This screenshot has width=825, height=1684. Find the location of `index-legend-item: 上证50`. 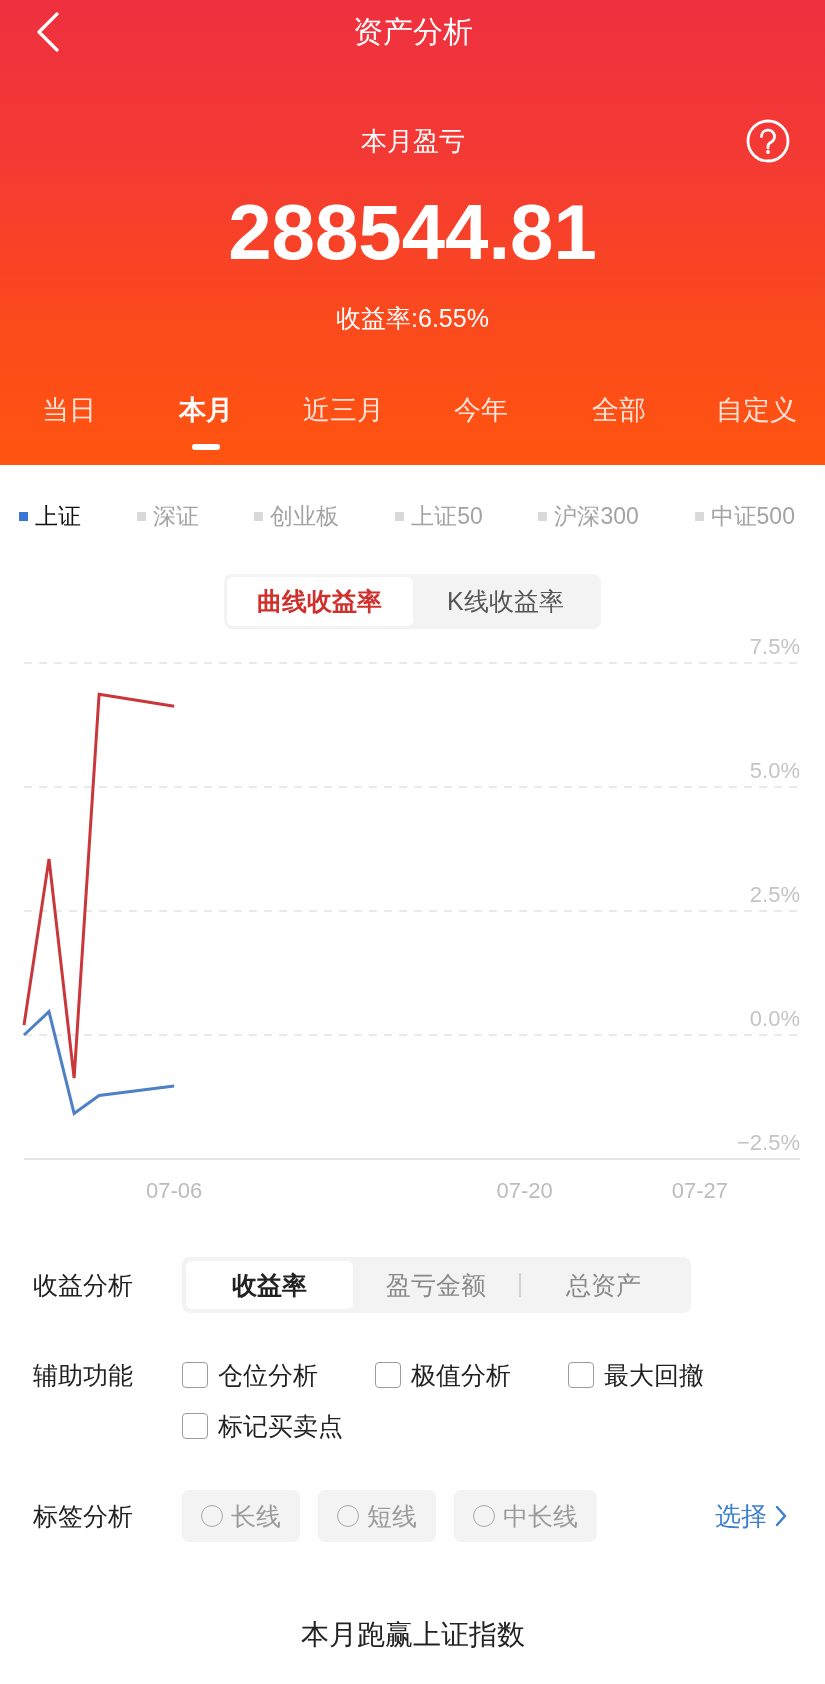

index-legend-item: 上证50 is located at coordinates (439, 516).